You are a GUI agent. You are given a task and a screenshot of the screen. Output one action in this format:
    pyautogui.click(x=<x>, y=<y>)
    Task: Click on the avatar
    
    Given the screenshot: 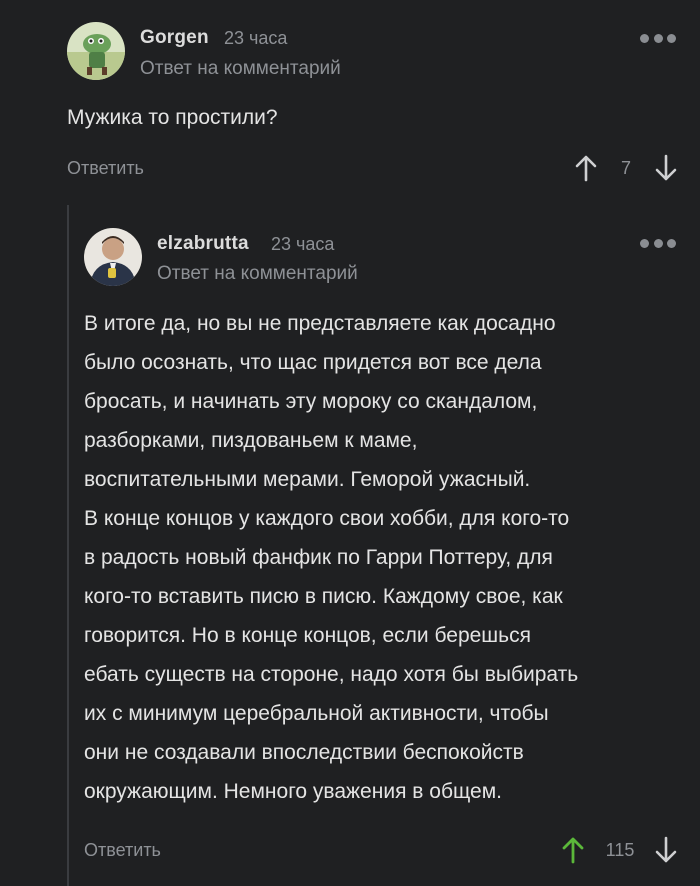 What is the action you would take?
    pyautogui.click(x=113, y=257)
    